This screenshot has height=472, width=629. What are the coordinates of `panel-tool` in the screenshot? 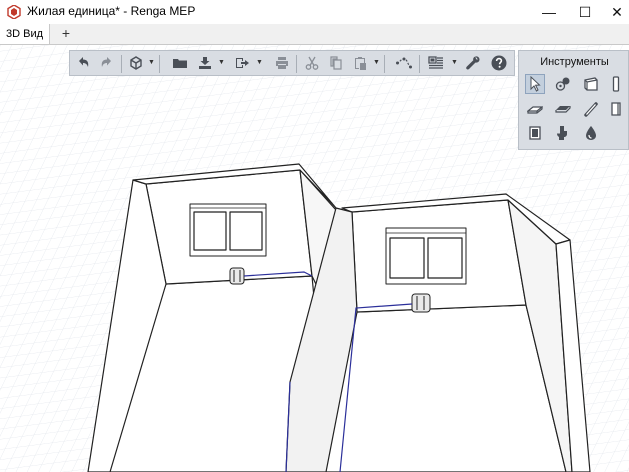 It's located at (616, 109).